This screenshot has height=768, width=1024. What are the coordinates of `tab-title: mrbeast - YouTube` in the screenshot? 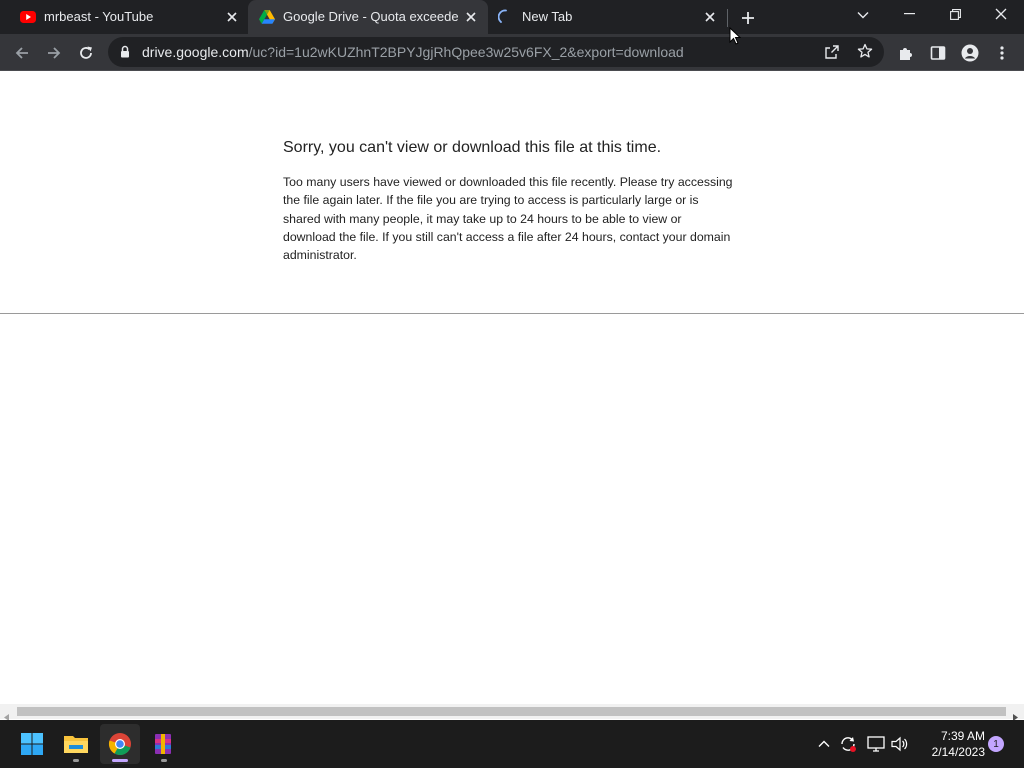 It's located at (99, 16).